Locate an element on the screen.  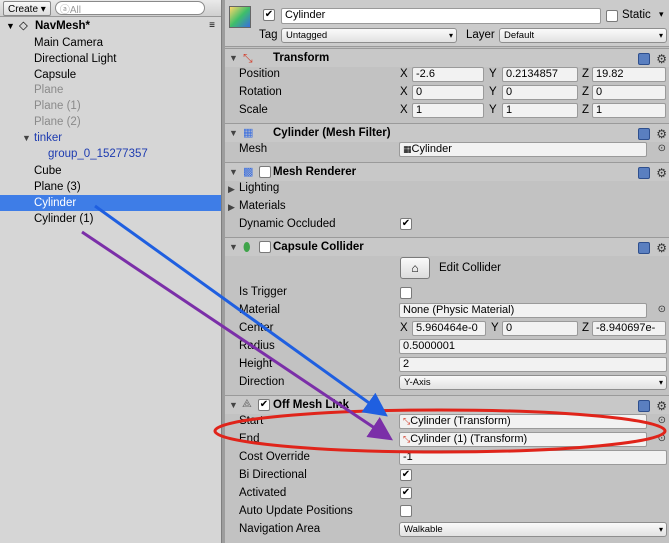
rotation-label: Rotation is located at coordinates (260, 92).